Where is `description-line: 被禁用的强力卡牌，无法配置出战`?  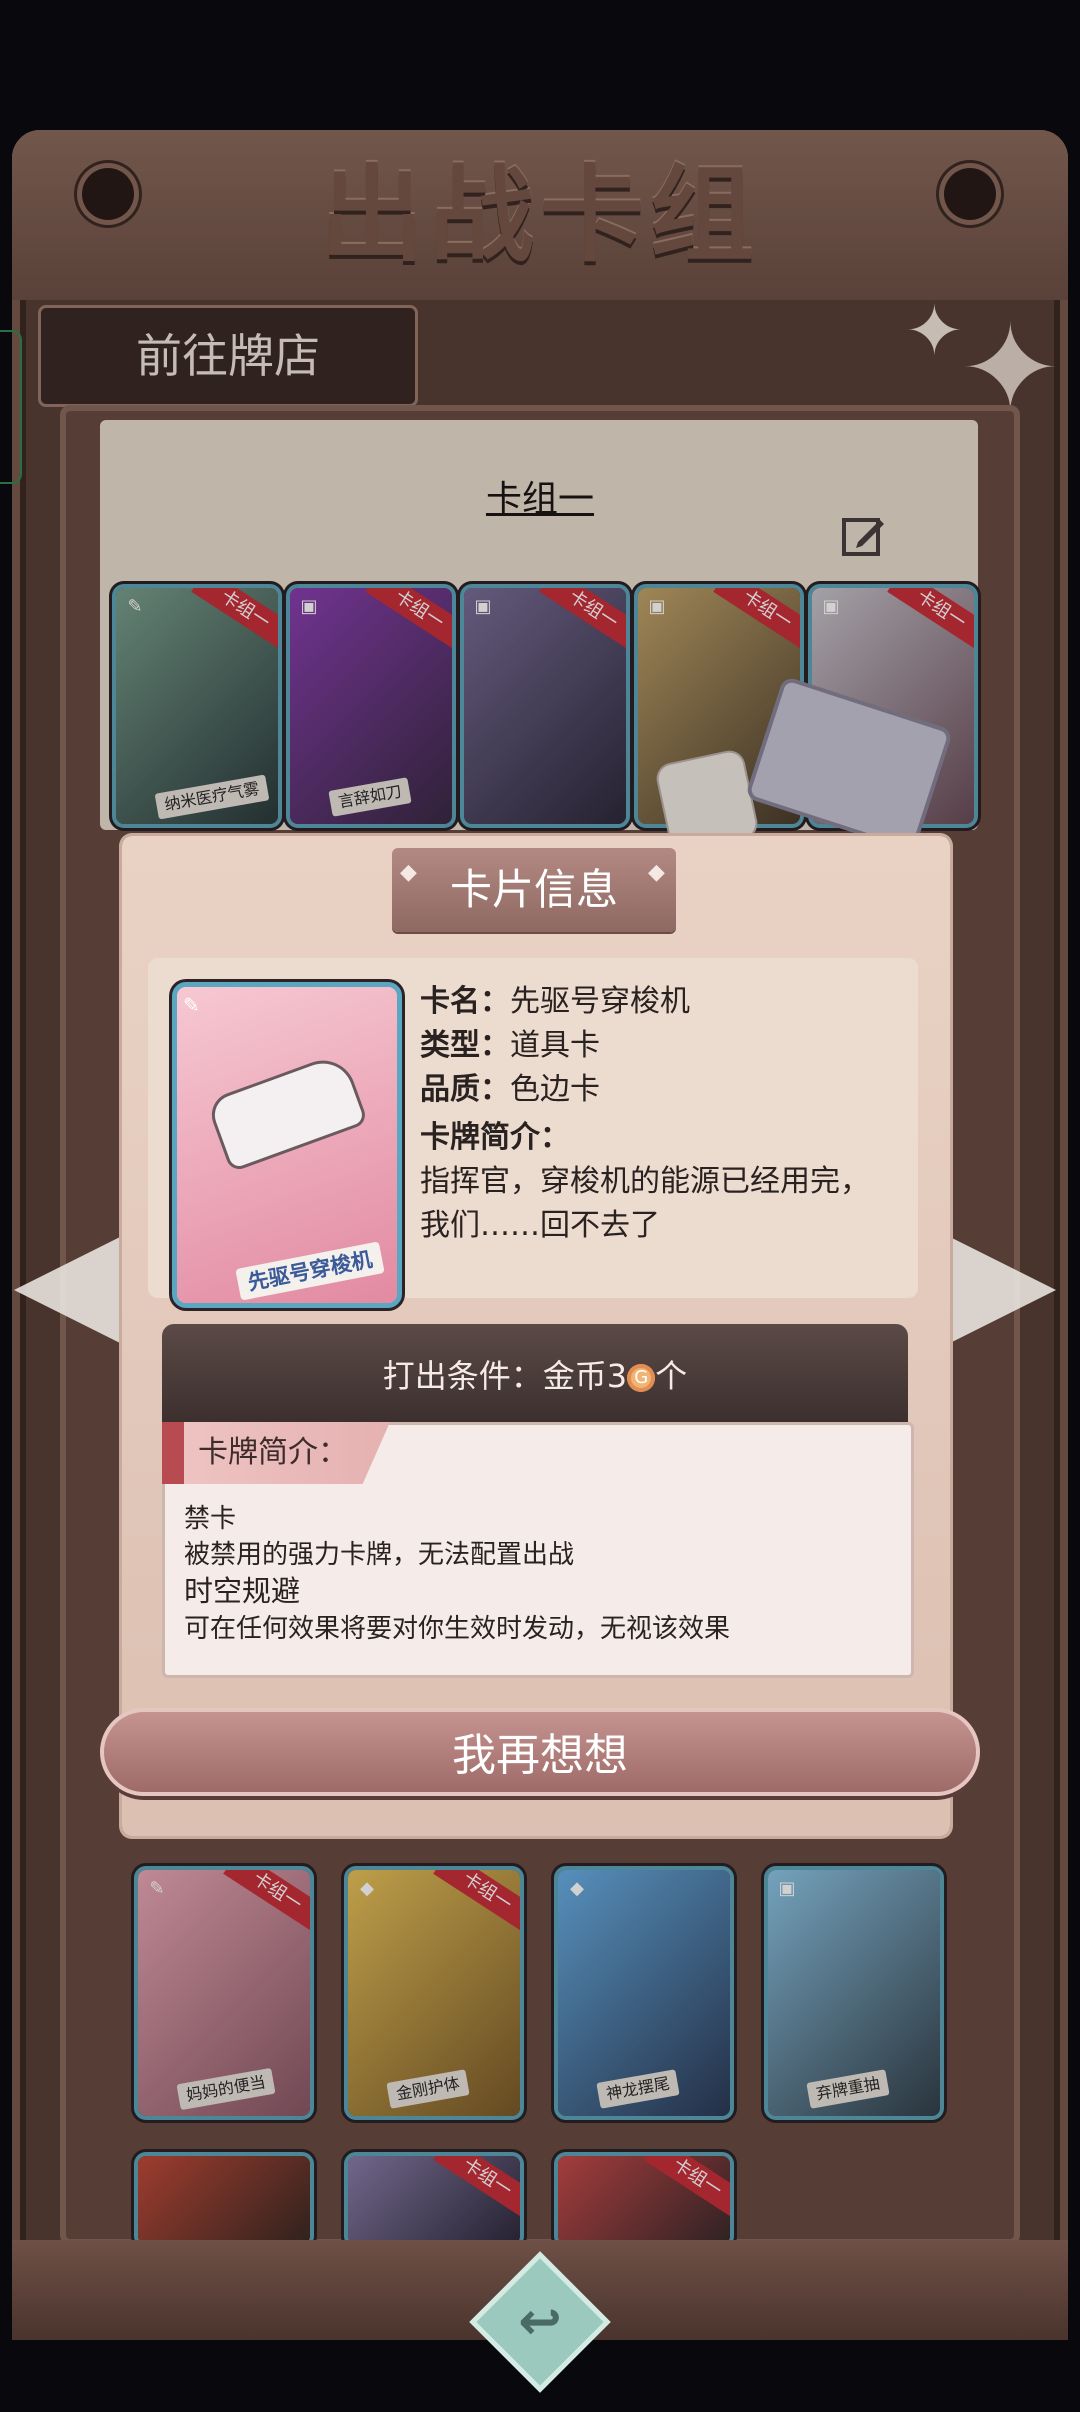 description-line: 被禁用的强力卡牌，无法配置出战 is located at coordinates (379, 1555).